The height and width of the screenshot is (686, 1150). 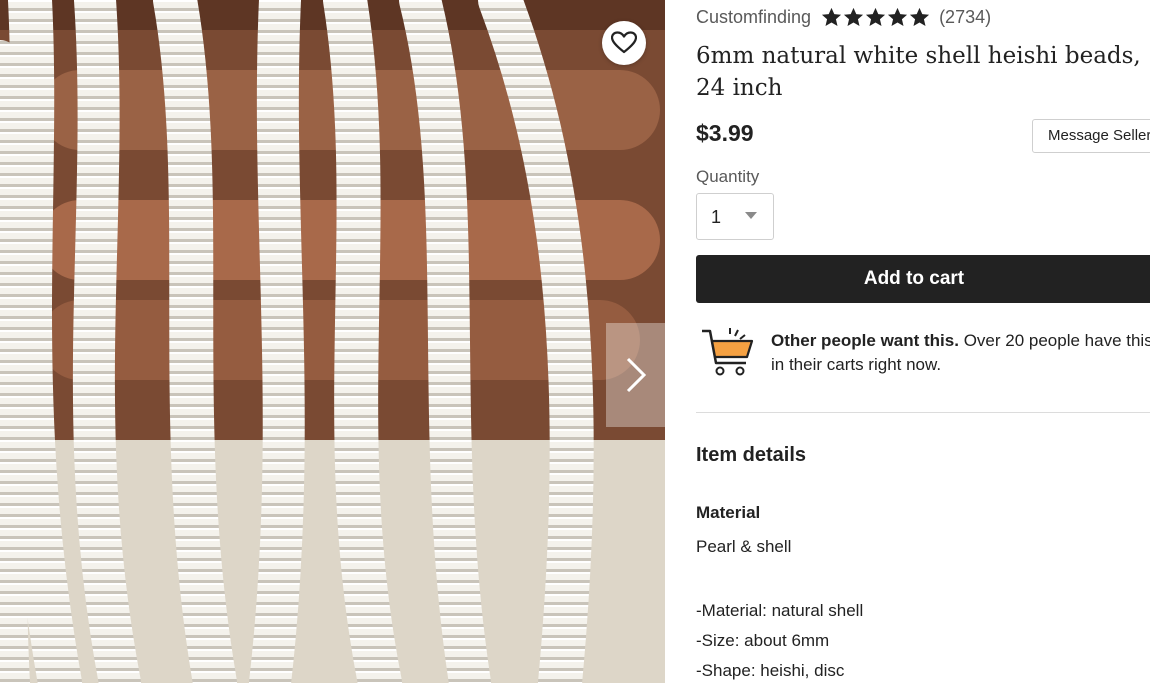 I want to click on favorite-button, so click(x=624, y=43).